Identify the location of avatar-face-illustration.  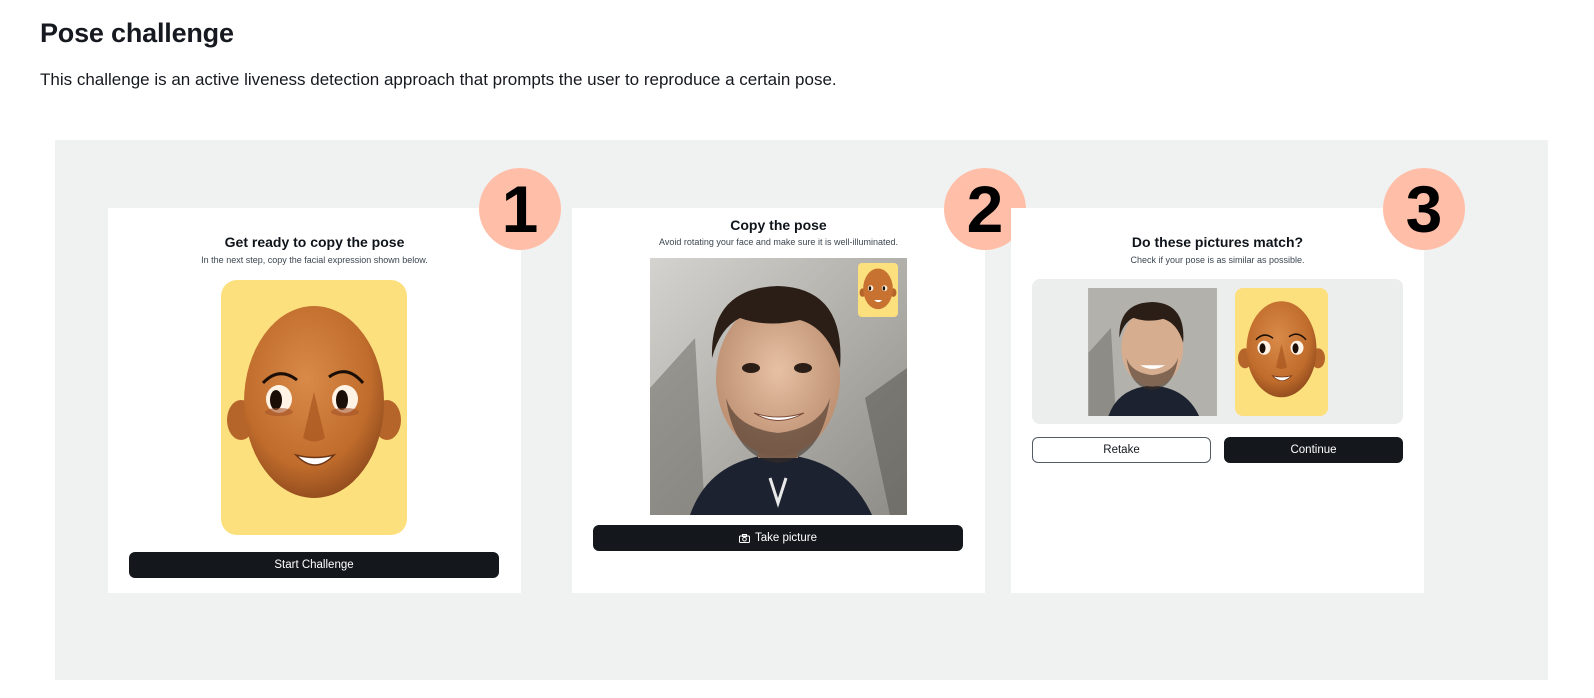
(314, 402).